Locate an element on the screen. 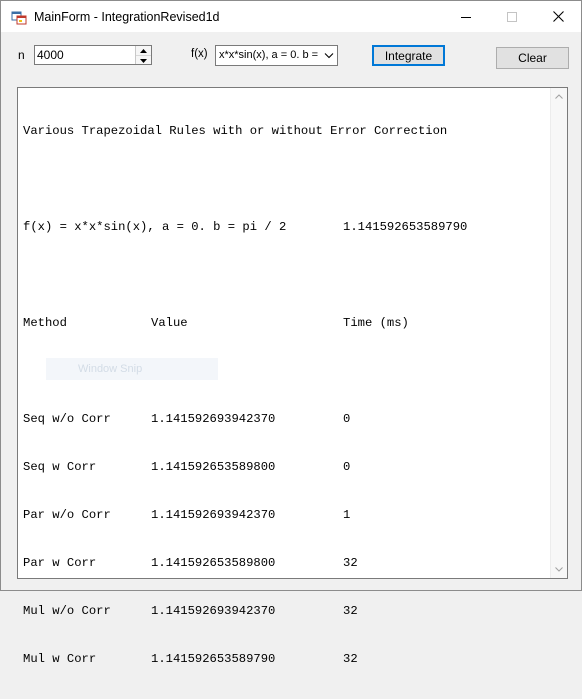 This screenshot has width=582, height=699. maximize-button is located at coordinates (512, 16).